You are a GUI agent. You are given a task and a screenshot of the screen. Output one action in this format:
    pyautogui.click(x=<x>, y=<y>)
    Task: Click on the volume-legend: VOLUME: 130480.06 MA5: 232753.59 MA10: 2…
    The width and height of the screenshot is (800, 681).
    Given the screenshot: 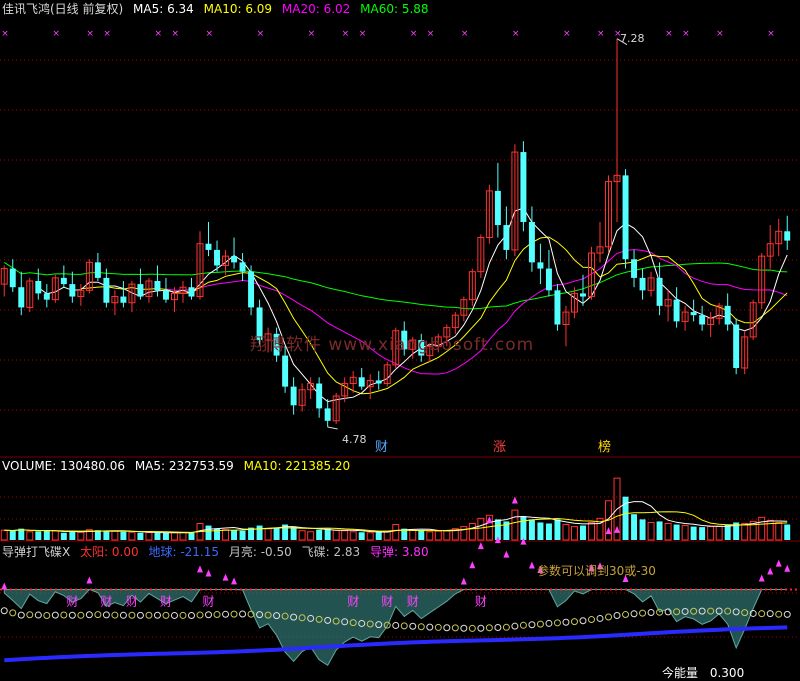 What is the action you would take?
    pyautogui.click(x=179, y=466)
    